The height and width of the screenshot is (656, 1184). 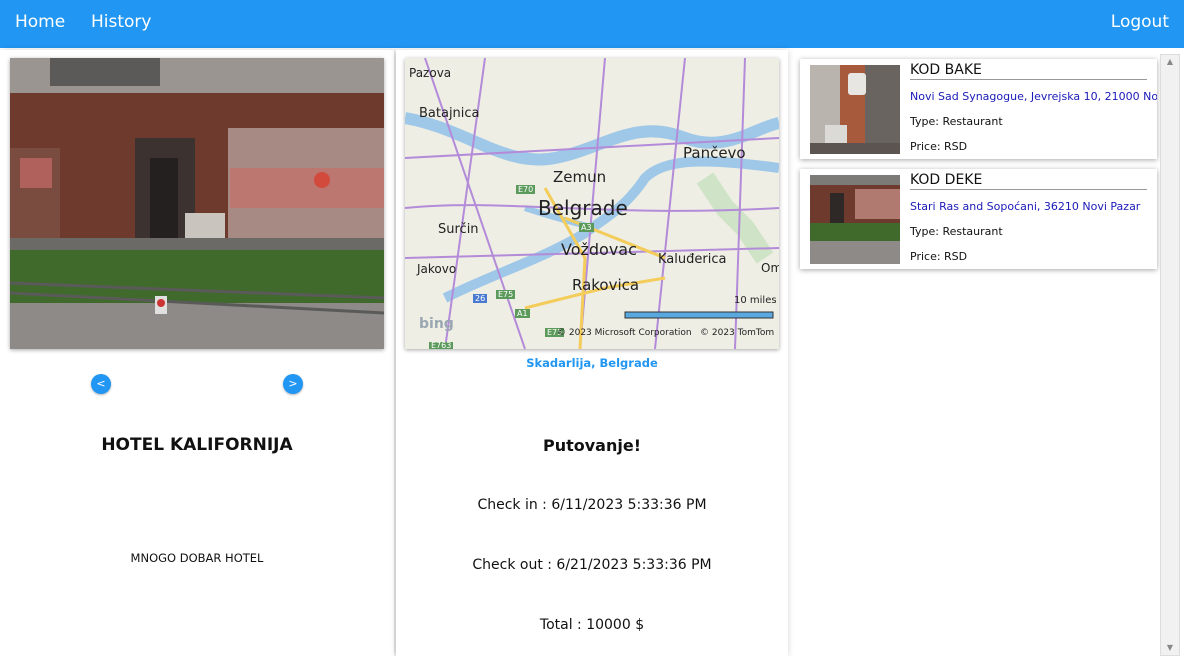 What do you see at coordinates (40, 22) in the screenshot?
I see `nav-home-link: Home` at bounding box center [40, 22].